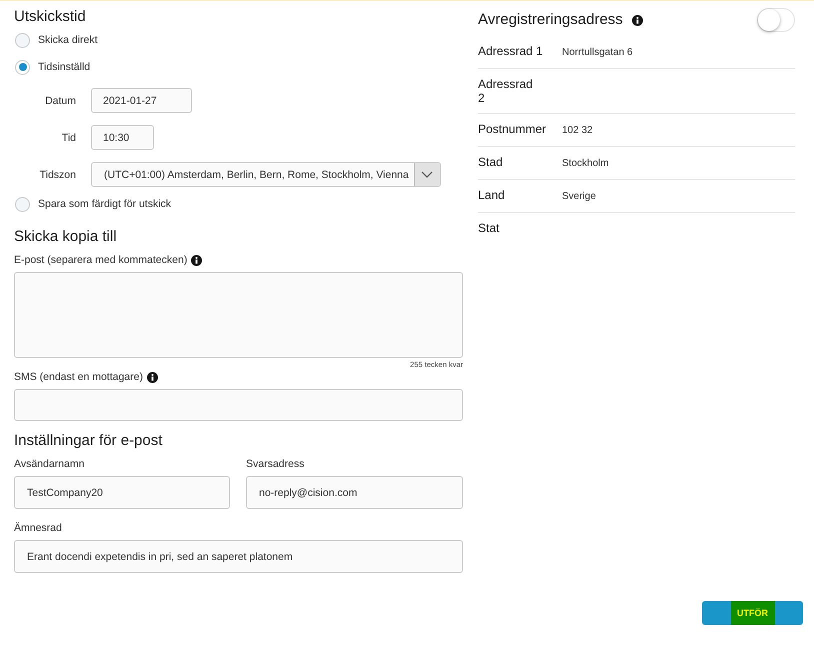 The image size is (814, 655). I want to click on field-label: Ämnesrad, so click(38, 528).